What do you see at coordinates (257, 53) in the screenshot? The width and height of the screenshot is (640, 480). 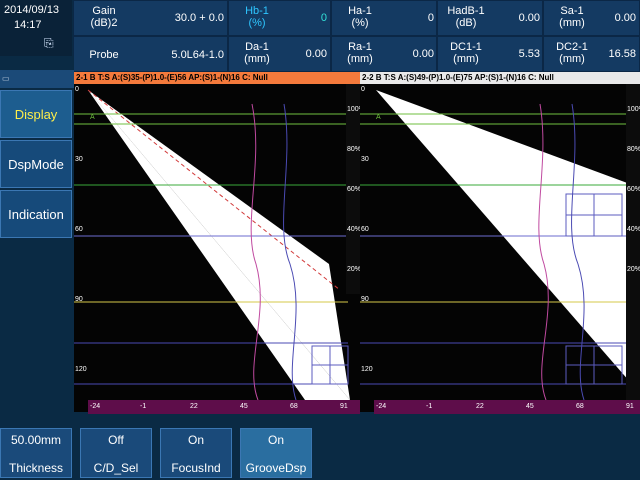 I see `da-label: Da-1 (mm)` at bounding box center [257, 53].